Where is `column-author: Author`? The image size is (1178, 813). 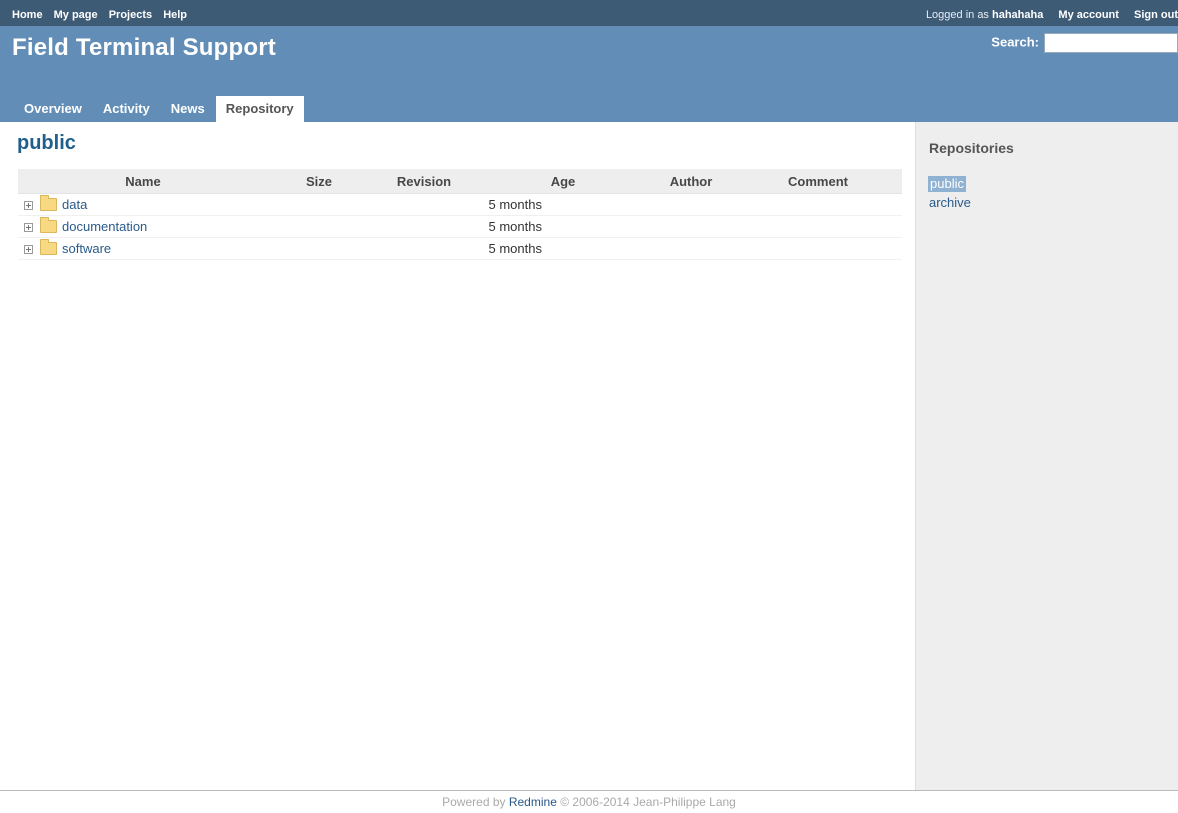 column-author: Author is located at coordinates (691, 181).